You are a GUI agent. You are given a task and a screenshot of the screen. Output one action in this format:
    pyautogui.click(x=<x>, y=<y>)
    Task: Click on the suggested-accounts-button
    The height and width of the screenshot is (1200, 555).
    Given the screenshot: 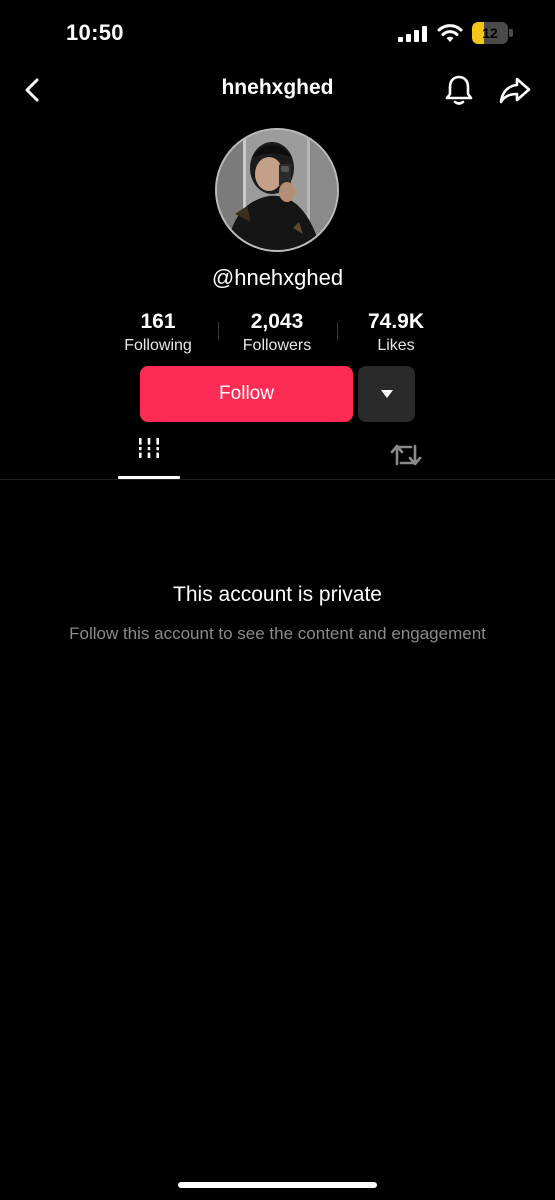 What is the action you would take?
    pyautogui.click(x=386, y=394)
    